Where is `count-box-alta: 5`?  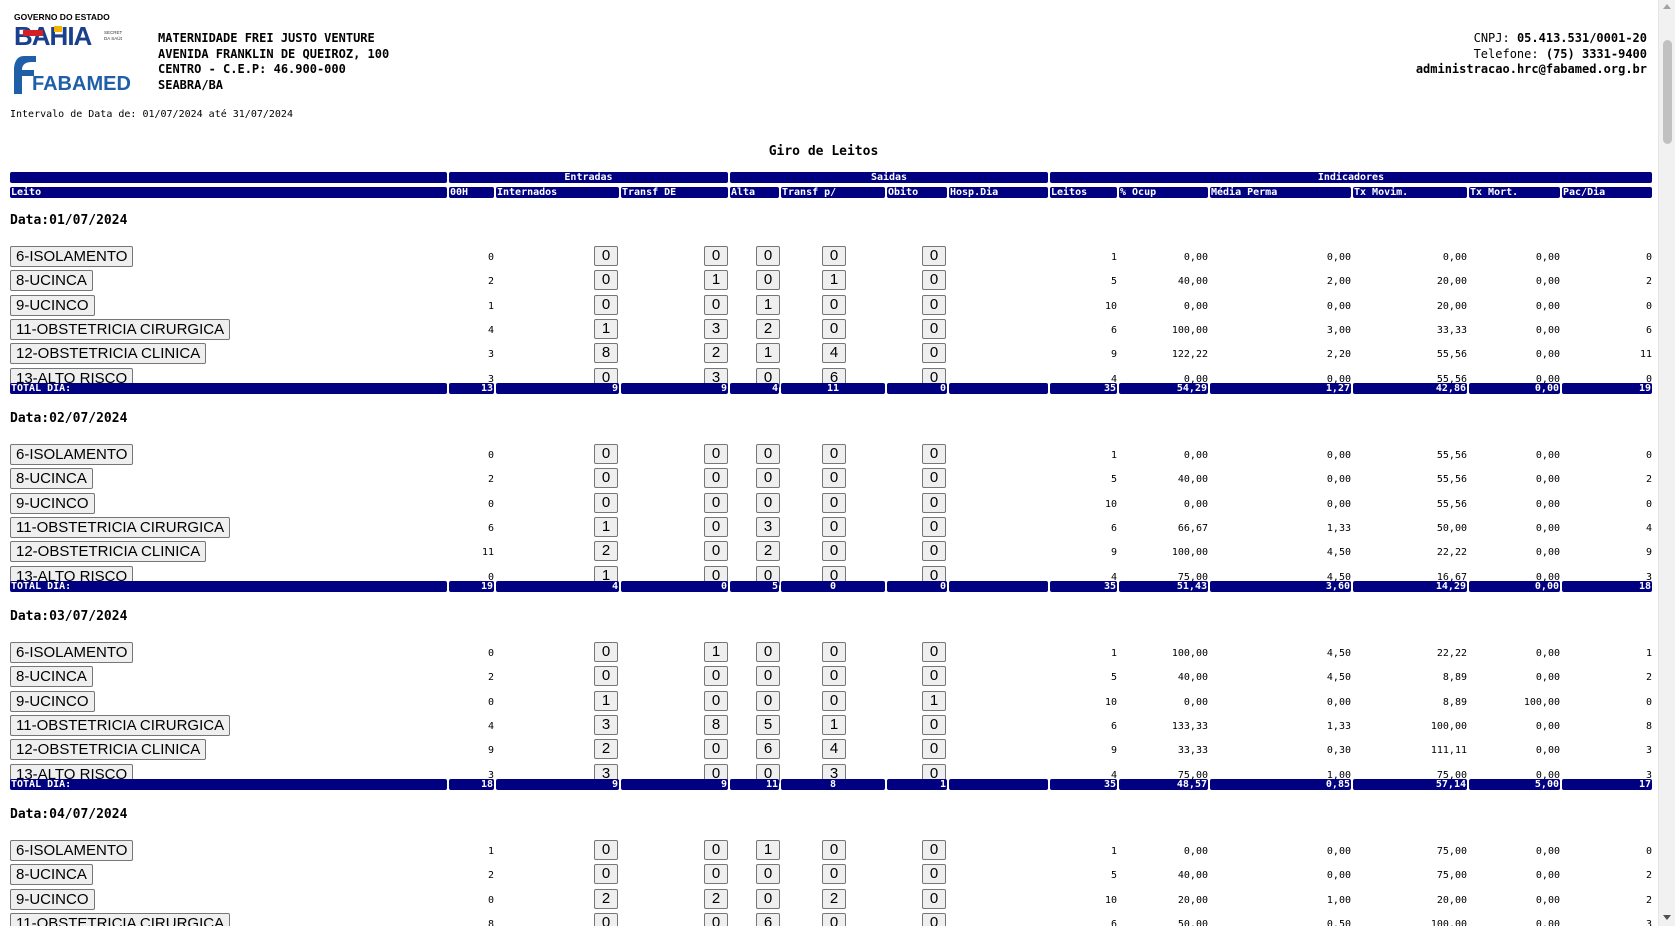
count-box-alta: 5 is located at coordinates (768, 724).